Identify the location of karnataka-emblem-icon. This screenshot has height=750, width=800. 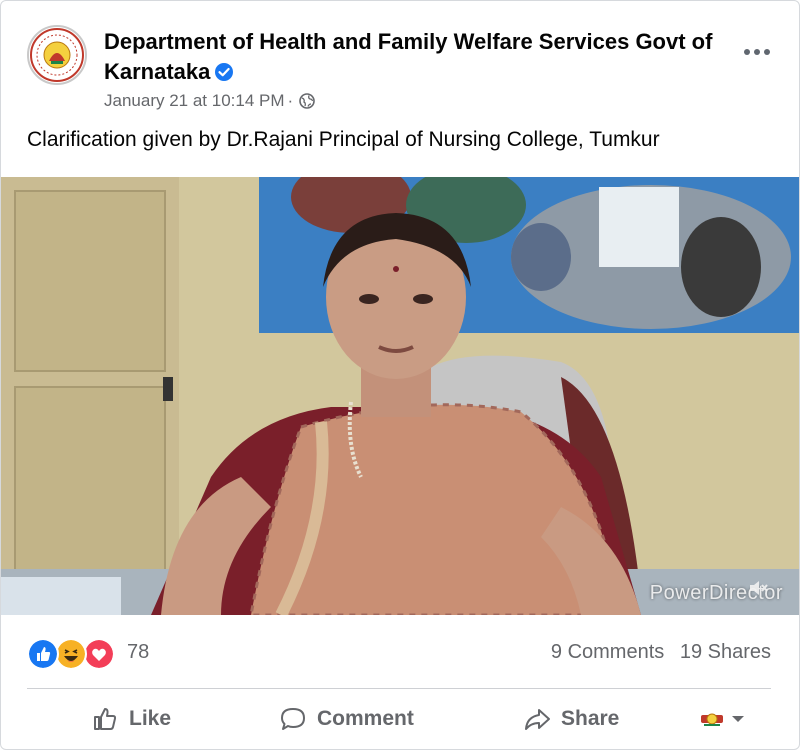
(57, 55).